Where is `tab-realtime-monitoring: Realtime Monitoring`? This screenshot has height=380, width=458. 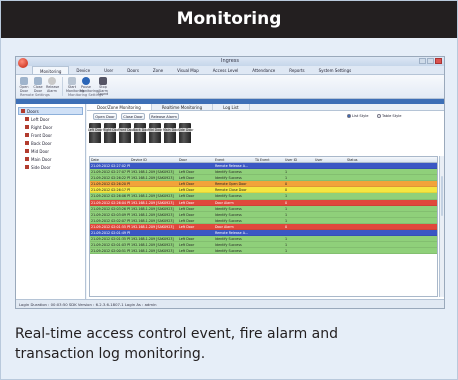 tab-realtime-monitoring: Realtime Monitoring is located at coordinates (183, 107).